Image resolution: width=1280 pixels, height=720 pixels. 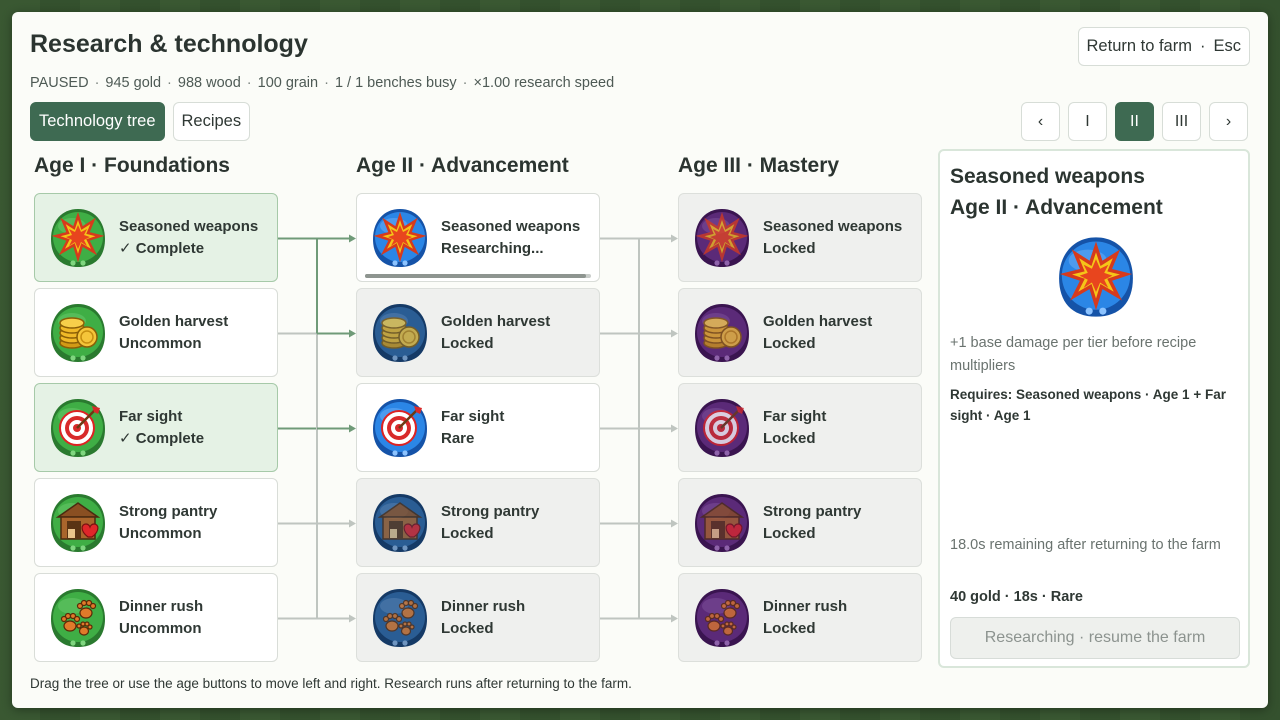 What do you see at coordinates (1040, 121) in the screenshot?
I see `prev-age-button: ‹` at bounding box center [1040, 121].